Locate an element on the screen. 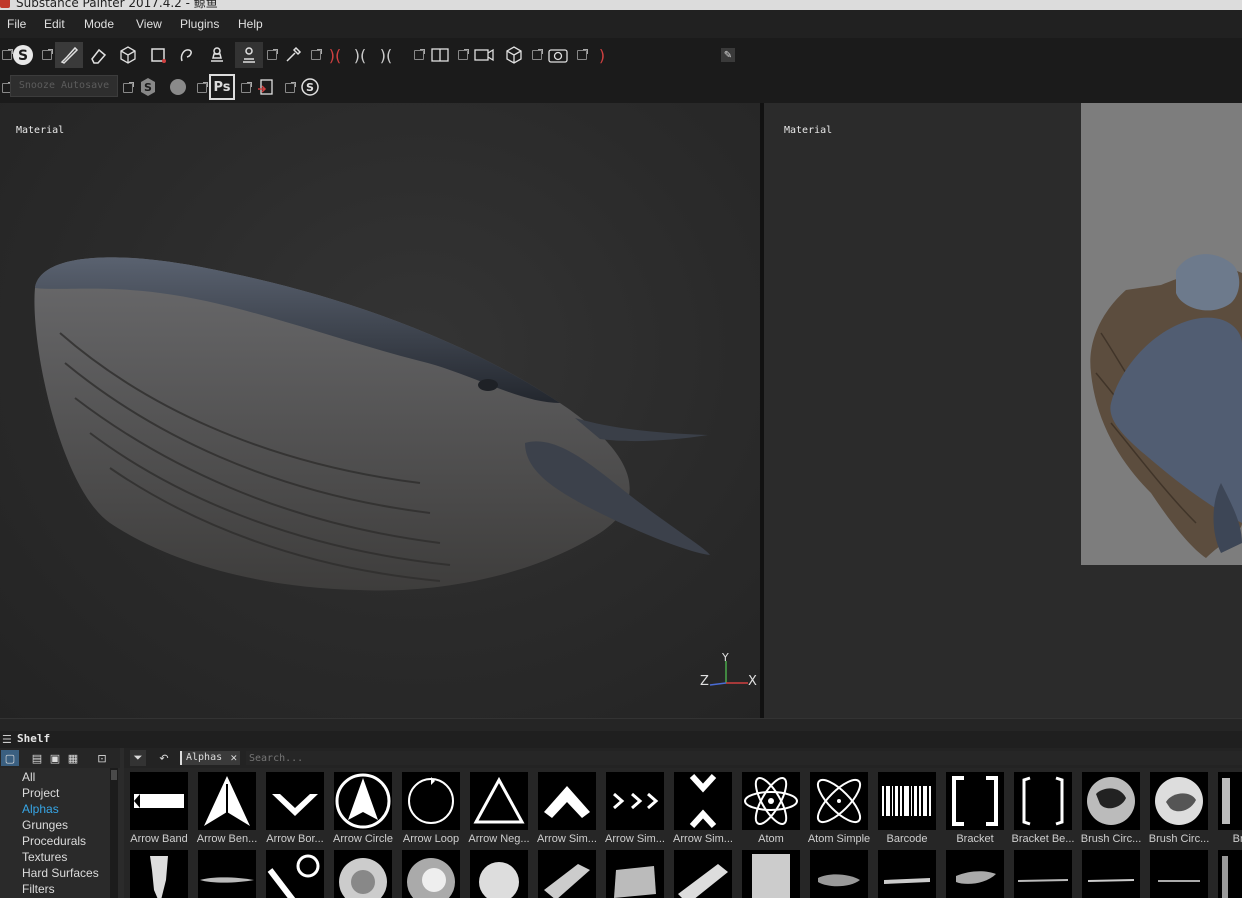 Image resolution: width=1242 pixels, height=898 pixels. category-alphas: Alphas is located at coordinates (40, 809).